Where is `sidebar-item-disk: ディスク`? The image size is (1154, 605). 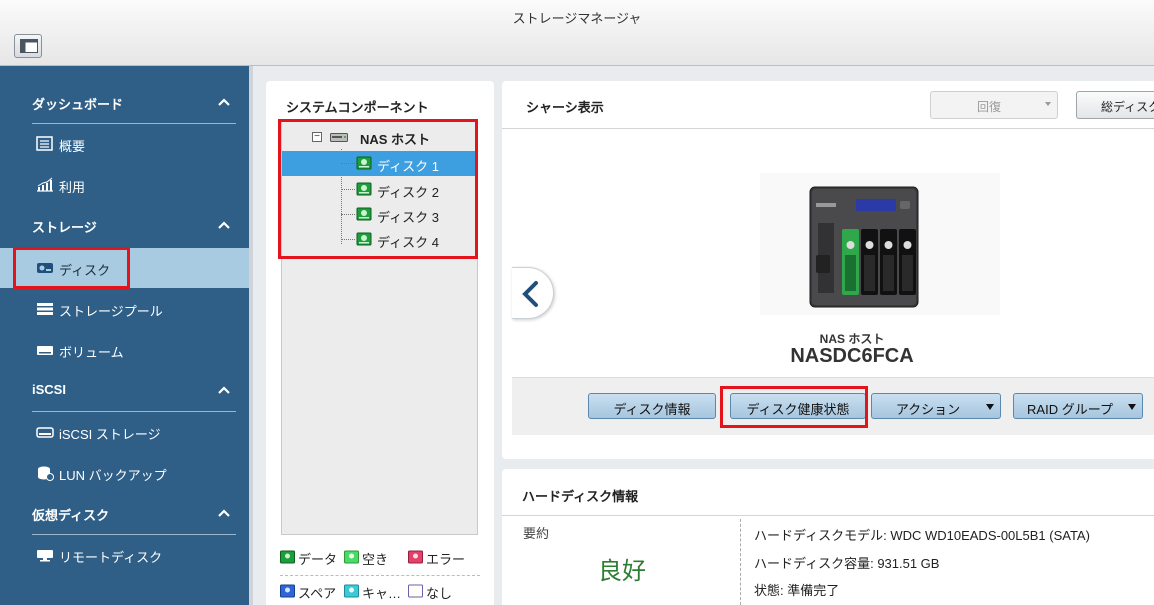
sidebar-item-disk: ディスク is located at coordinates (124, 268).